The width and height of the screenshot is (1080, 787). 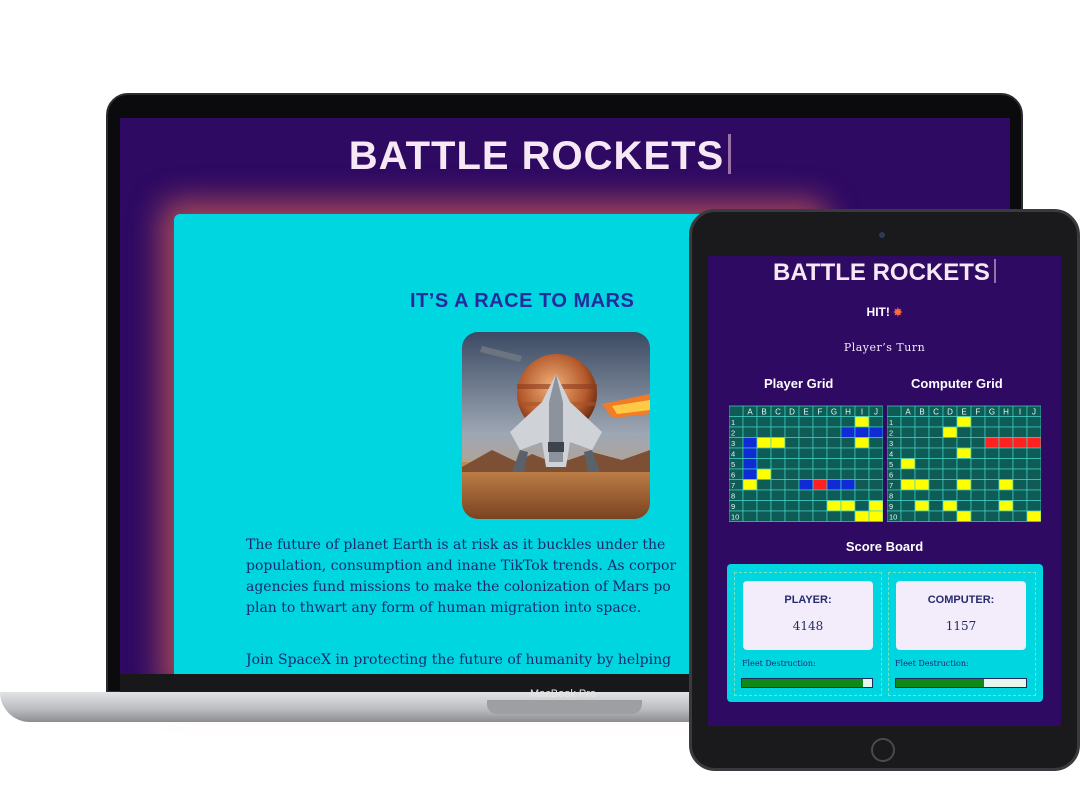 I want to click on home-button, so click(x=883, y=750).